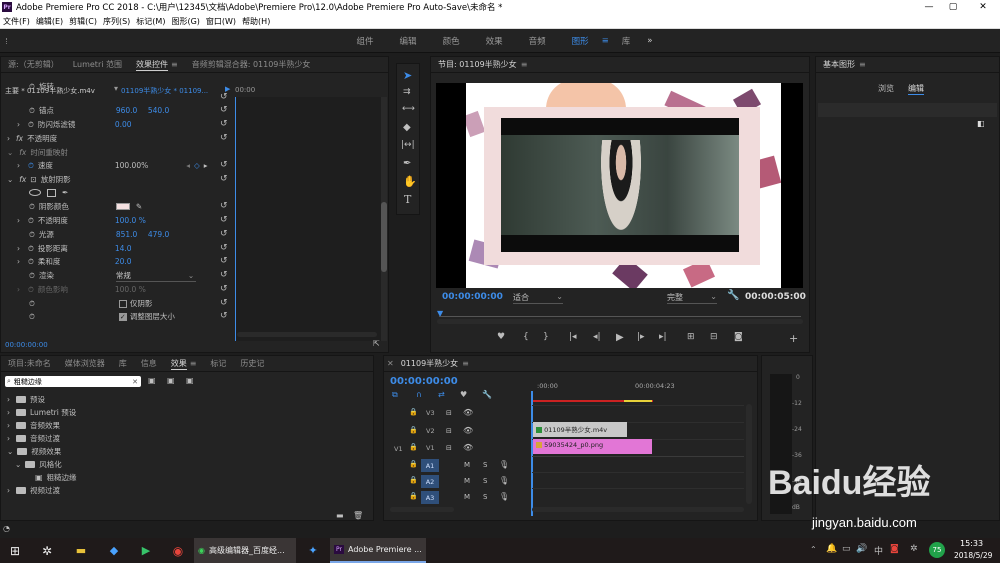 This screenshot has width=1000, height=563. What do you see at coordinates (487, 394) in the screenshot?
I see `settings-wrench-icon: 🔧` at bounding box center [487, 394].